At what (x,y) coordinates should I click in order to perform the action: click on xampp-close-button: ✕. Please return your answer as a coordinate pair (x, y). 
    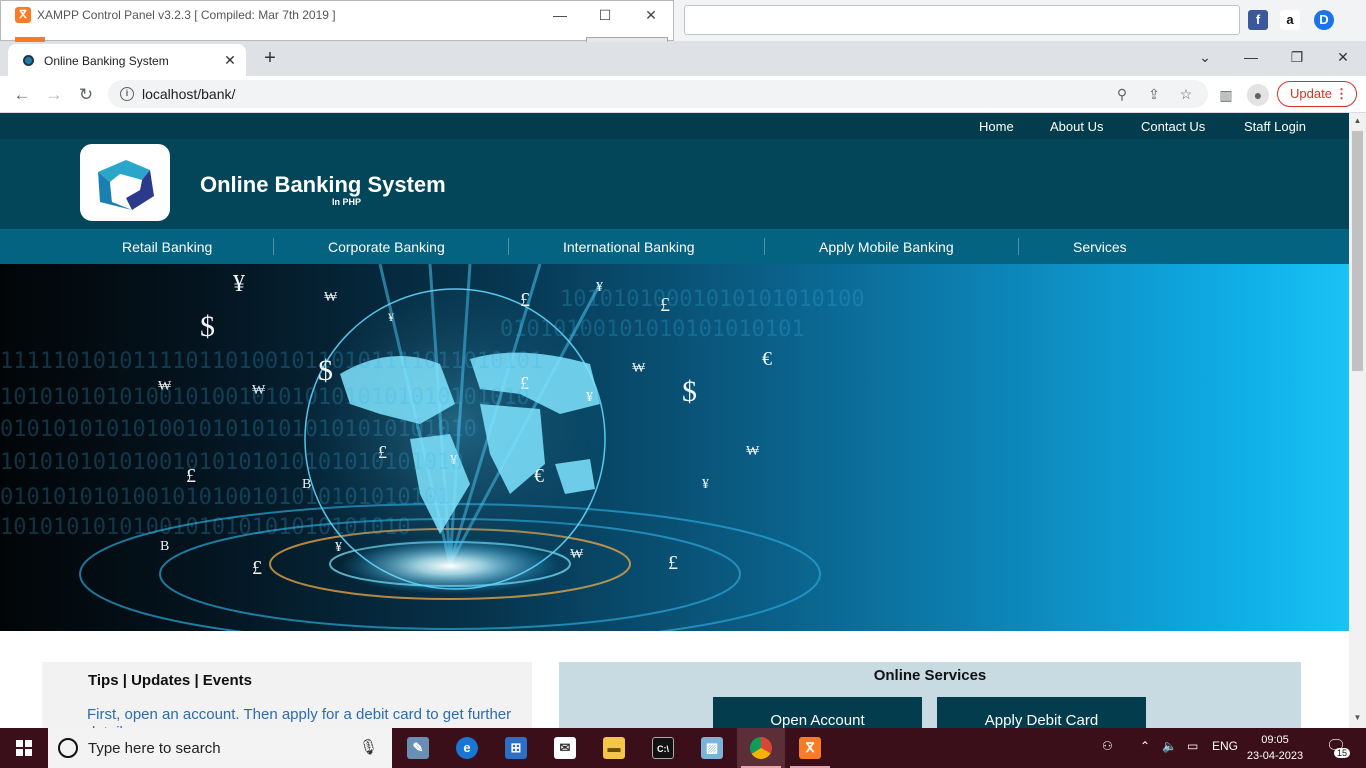
    Looking at the image, I should click on (651, 16).